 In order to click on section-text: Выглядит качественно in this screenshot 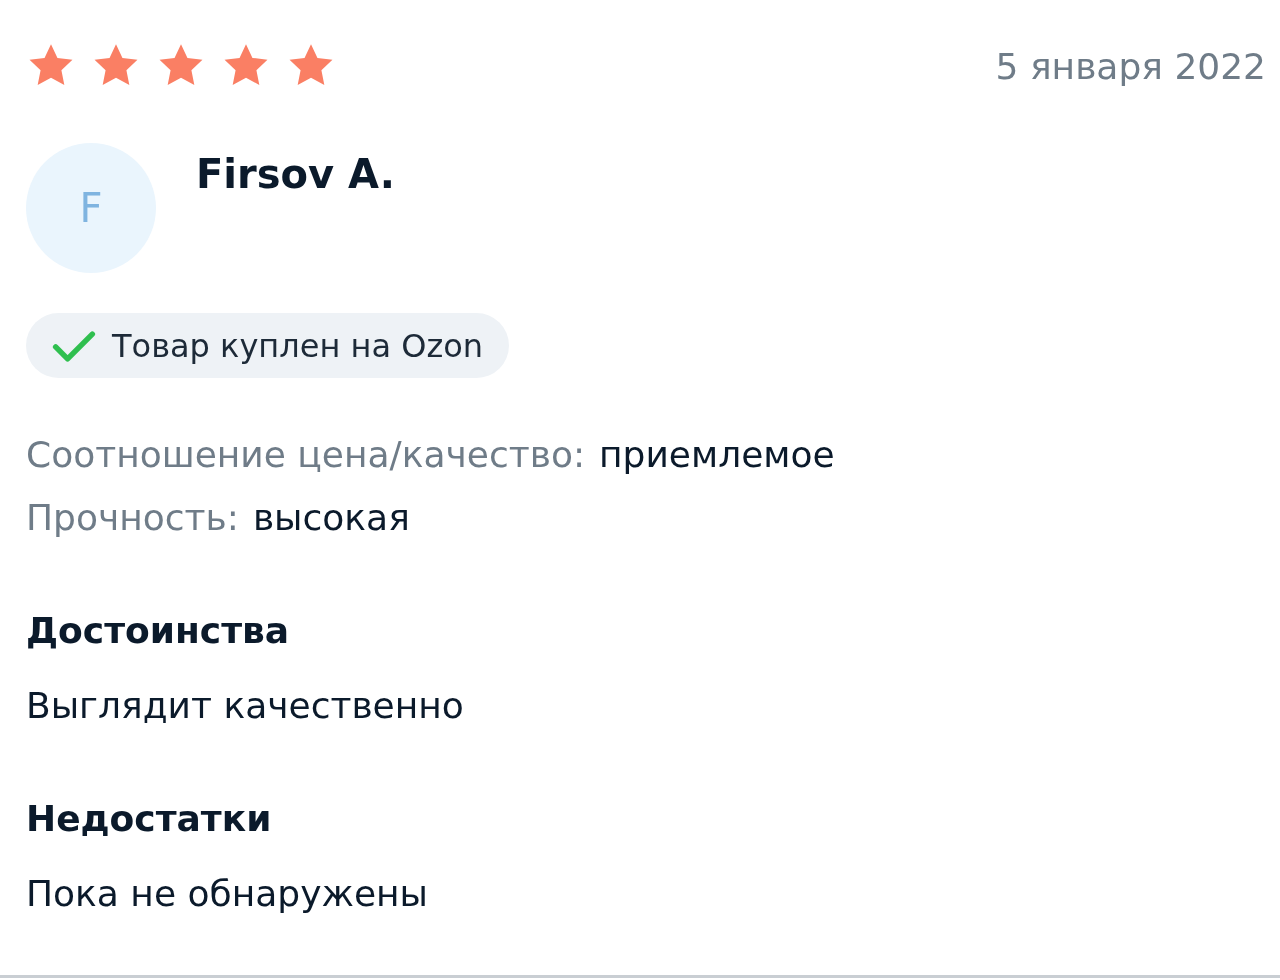, I will do `click(245, 705)`.